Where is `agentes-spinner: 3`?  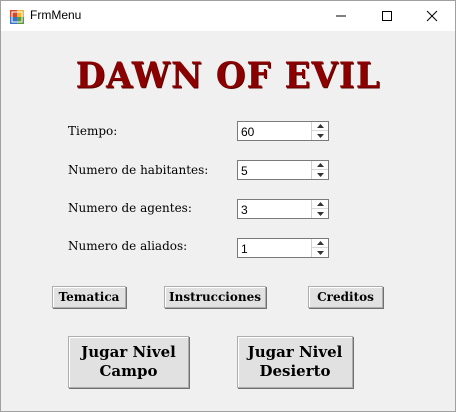
agentes-spinner: 3 is located at coordinates (283, 209).